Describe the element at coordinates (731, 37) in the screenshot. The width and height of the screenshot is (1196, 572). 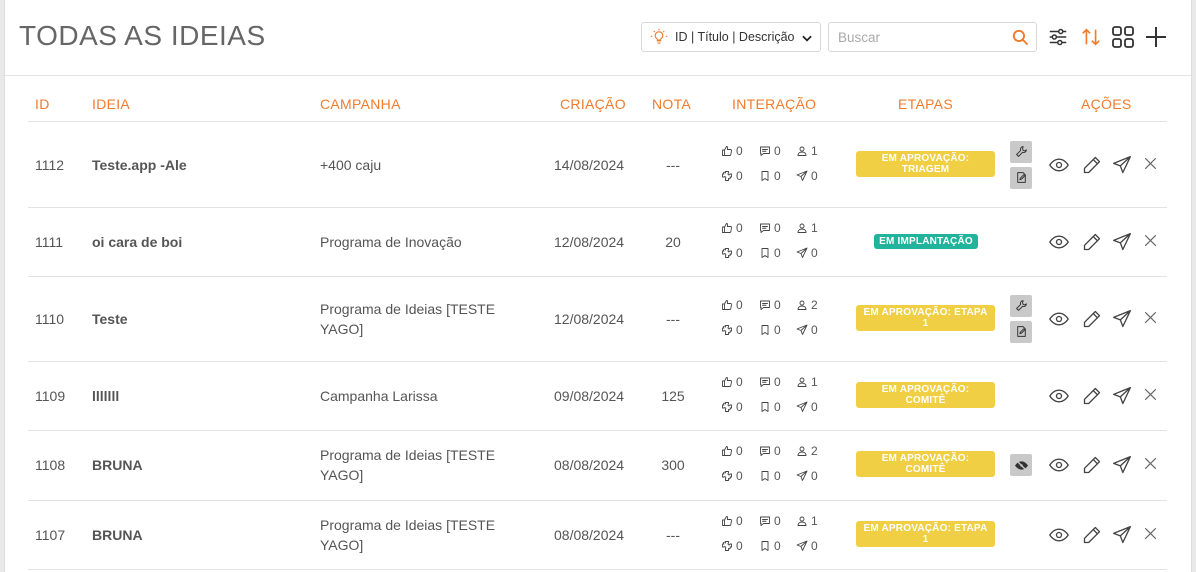
I see `search-field-select: ID | Título | Descrição` at that location.